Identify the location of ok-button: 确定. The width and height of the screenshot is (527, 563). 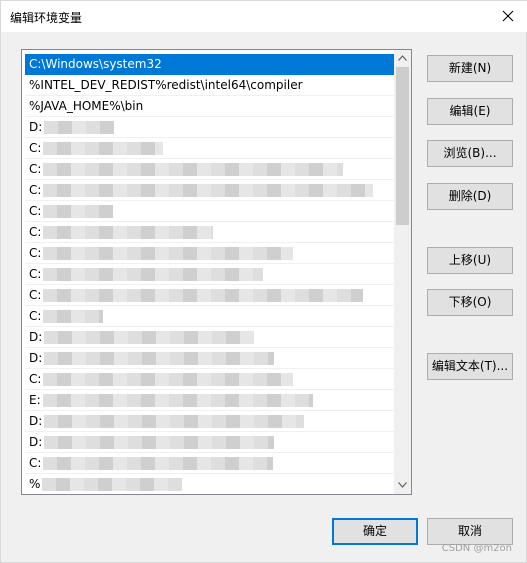
(375, 531).